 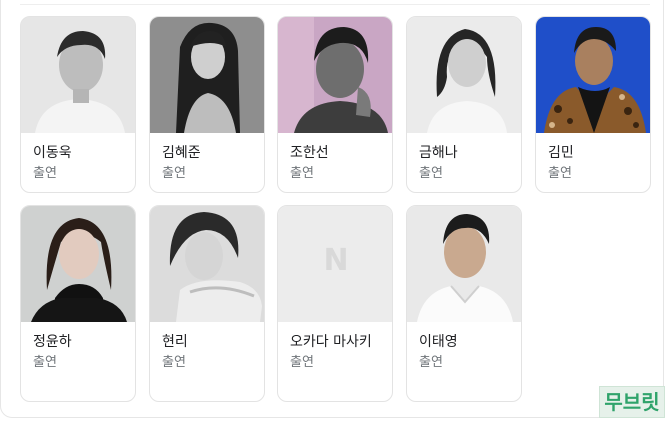 I want to click on cast-name: 금해나, so click(x=438, y=153).